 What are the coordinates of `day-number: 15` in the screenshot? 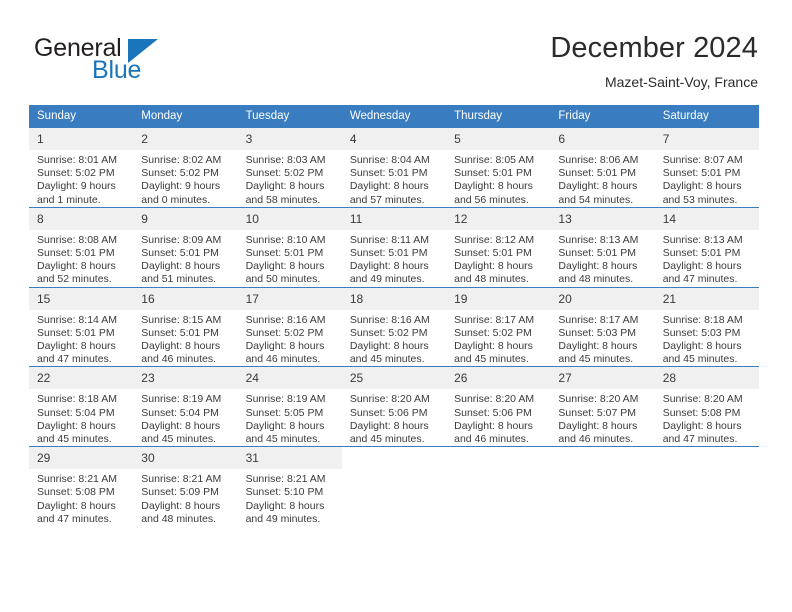 It's located at (81, 298).